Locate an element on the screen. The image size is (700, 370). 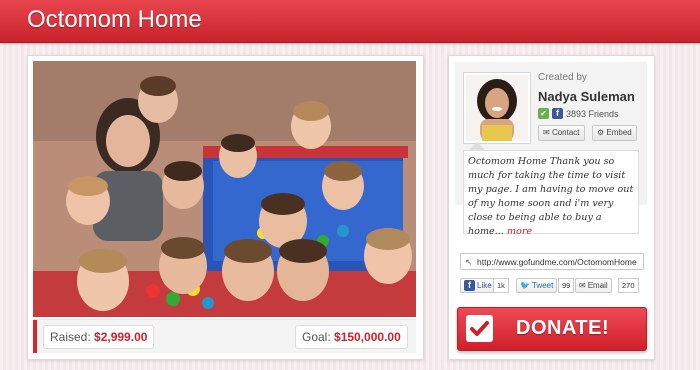
contact-label: Contact is located at coordinates (565, 132).